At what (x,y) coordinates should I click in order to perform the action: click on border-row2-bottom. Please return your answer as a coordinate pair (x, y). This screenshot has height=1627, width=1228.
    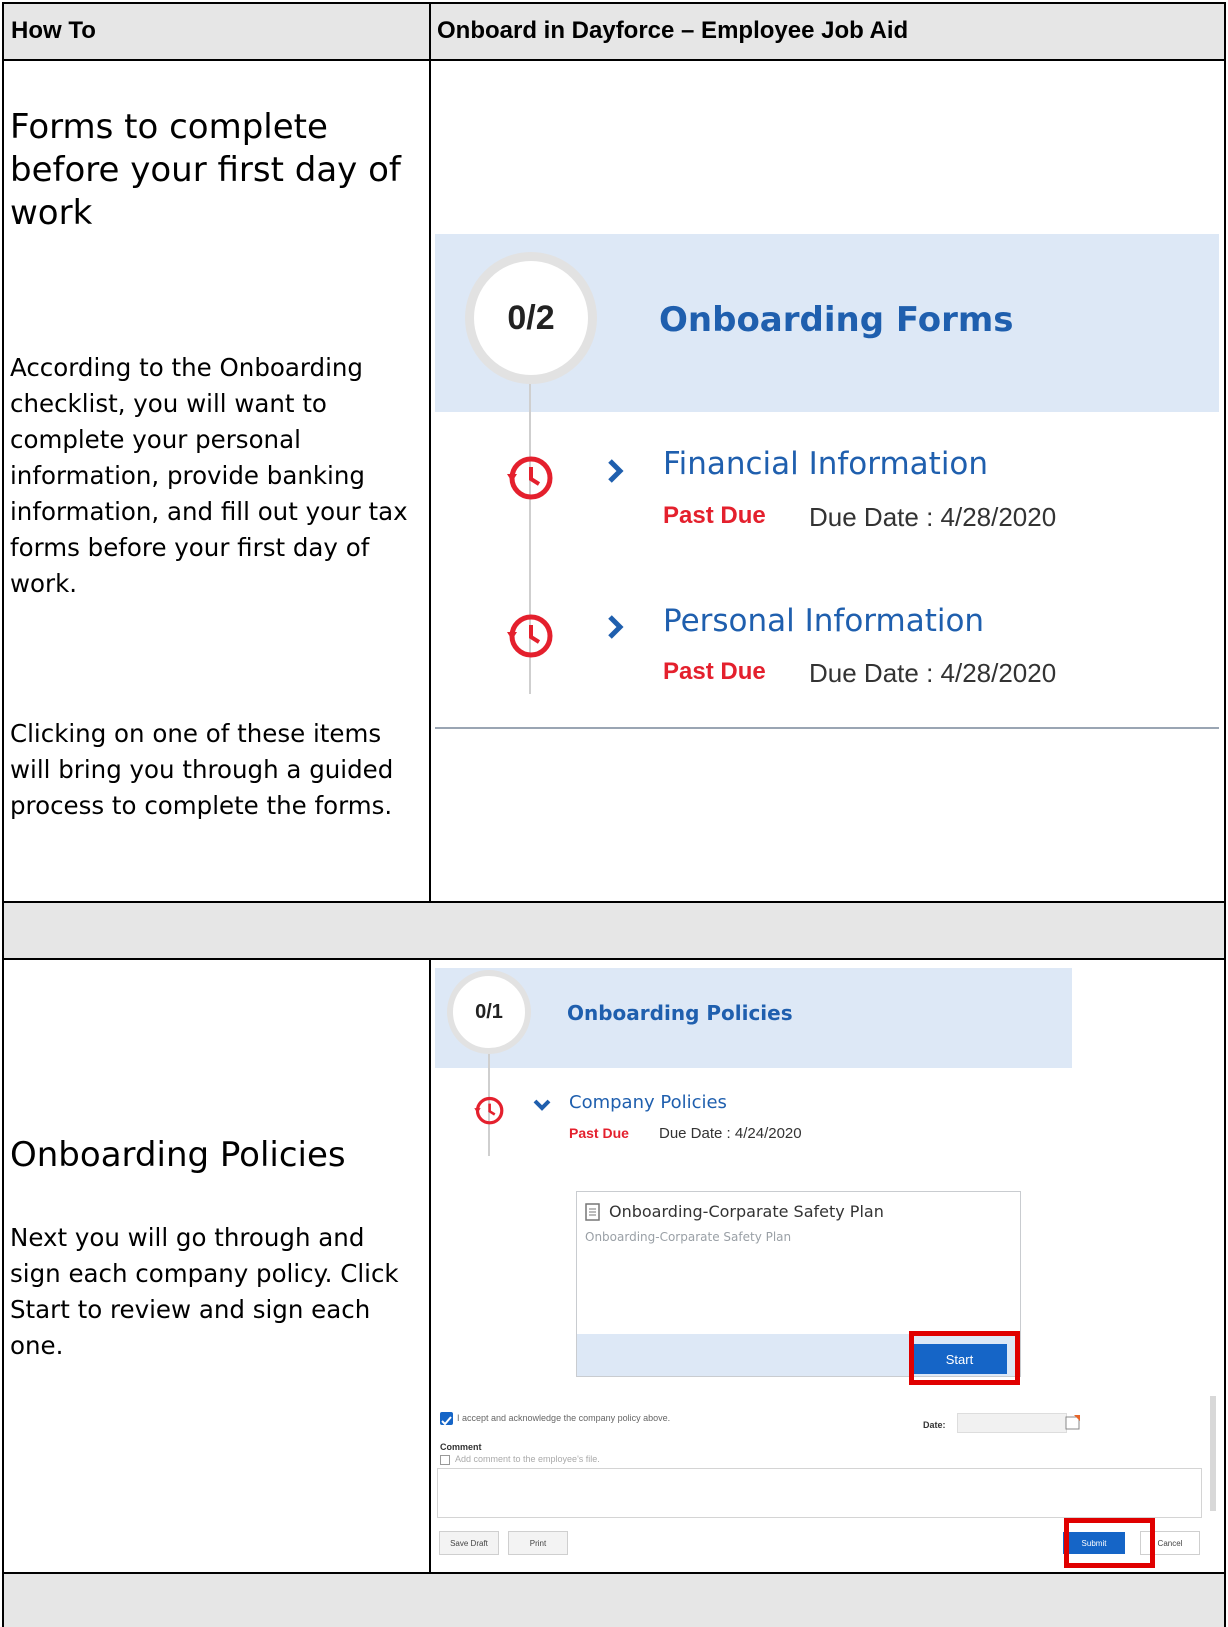
    Looking at the image, I should click on (614, 1573).